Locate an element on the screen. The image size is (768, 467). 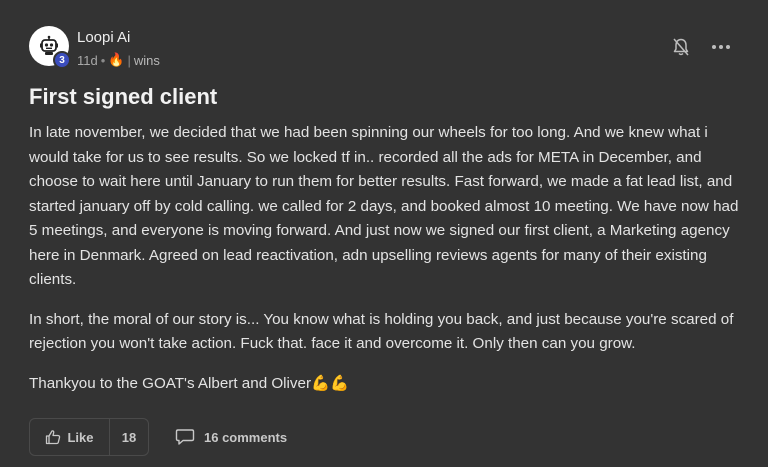
bell-off-icon is located at coordinates (681, 47).